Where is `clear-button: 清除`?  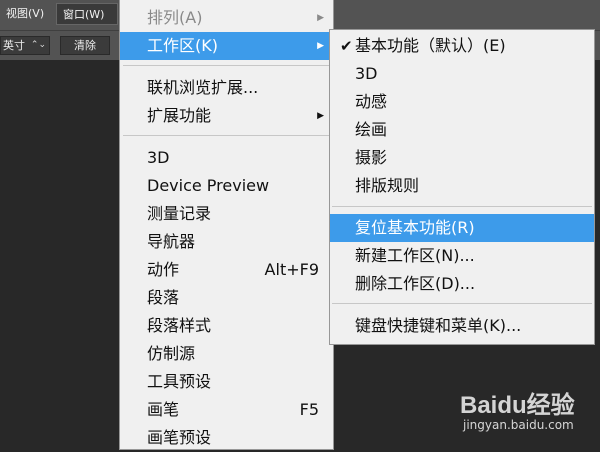 clear-button: 清除 is located at coordinates (85, 45).